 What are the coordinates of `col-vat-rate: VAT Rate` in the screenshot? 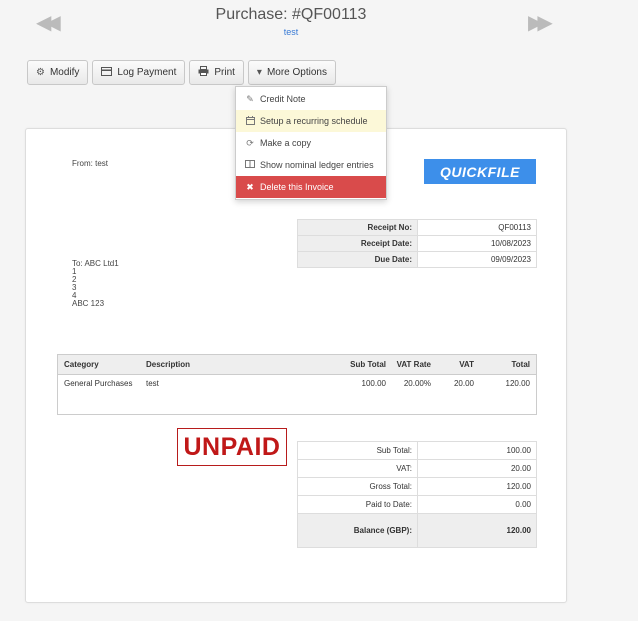 It's located at (413, 364).